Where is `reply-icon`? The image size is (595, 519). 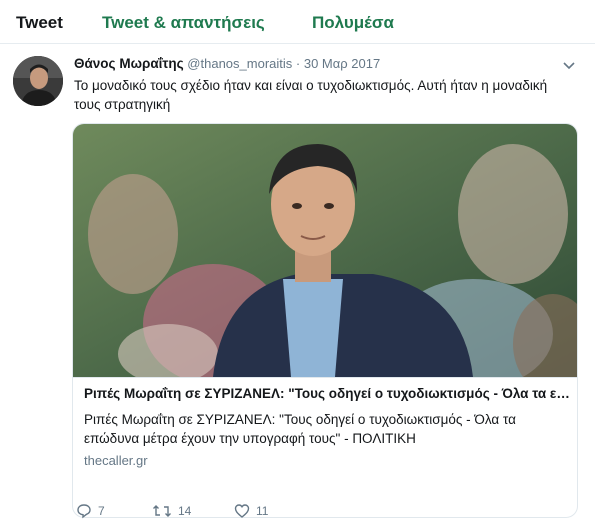 reply-icon is located at coordinates (84, 511).